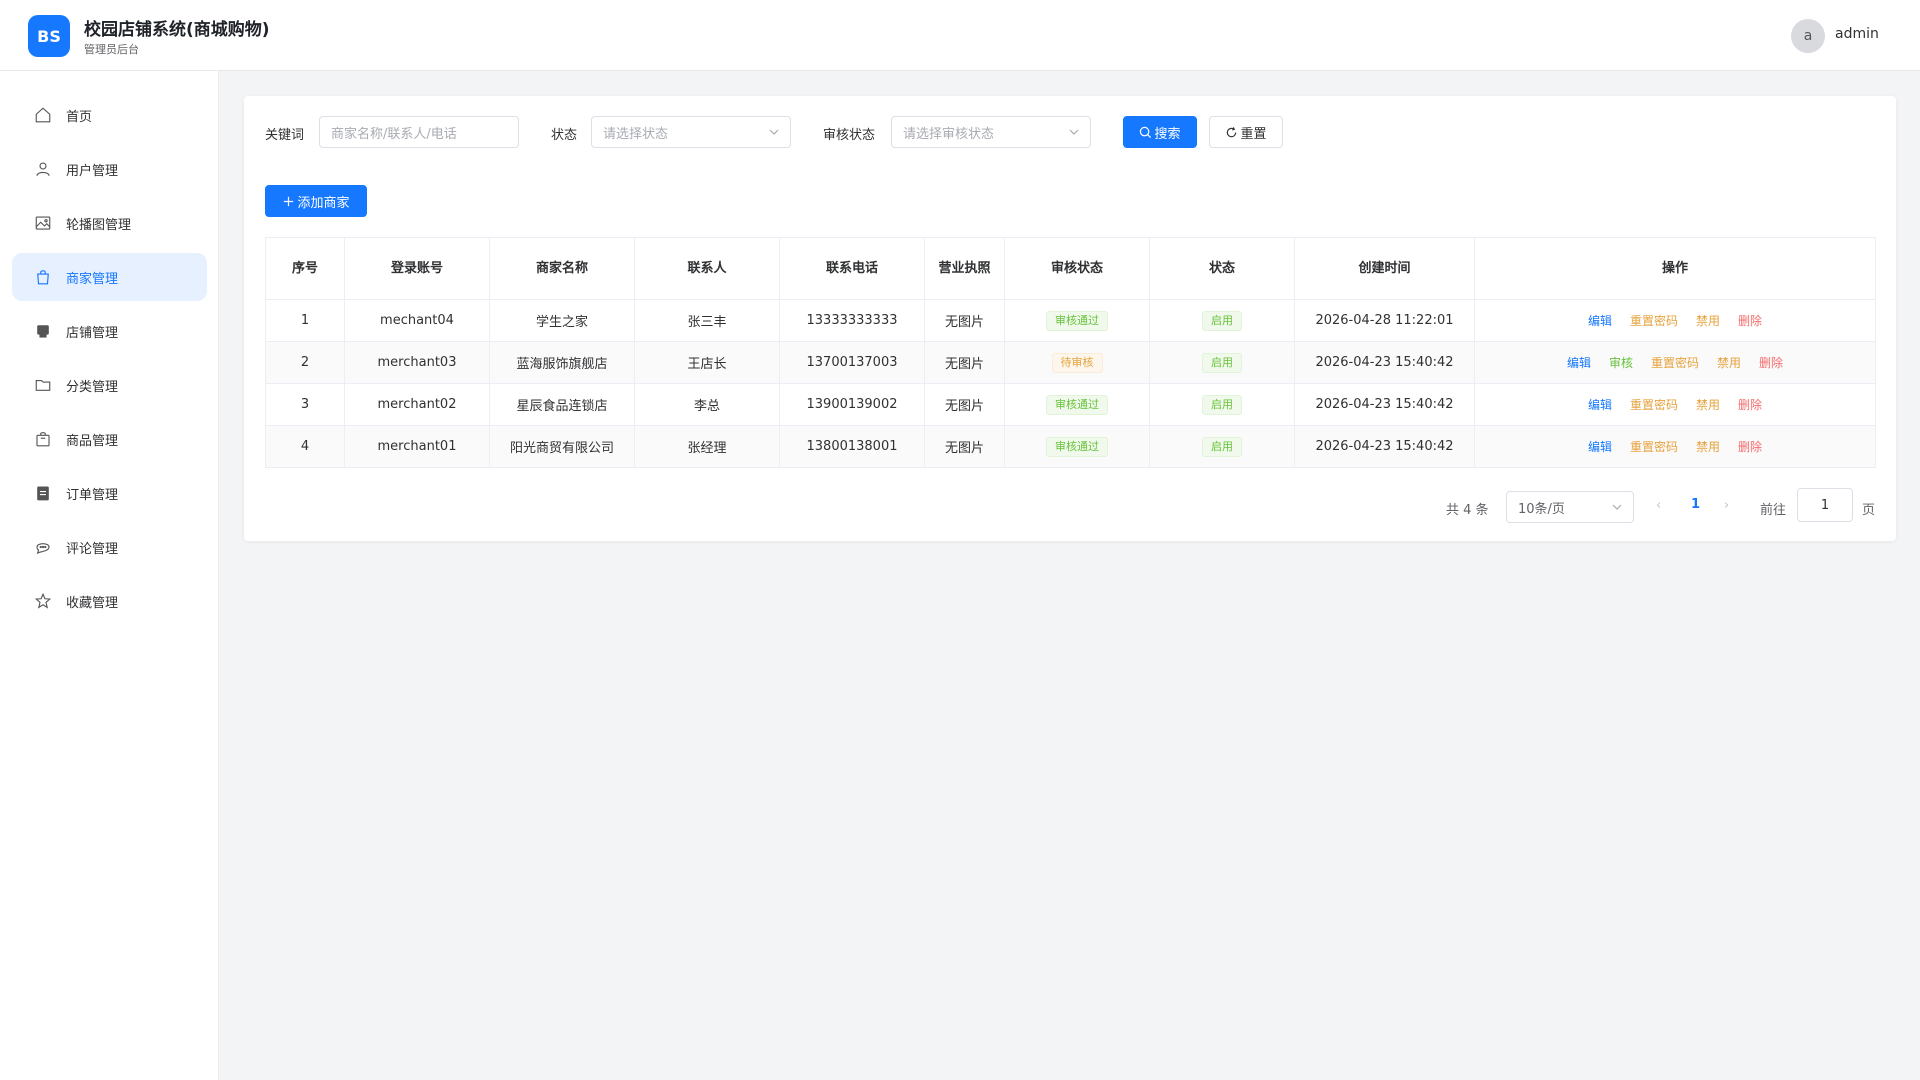 This screenshot has height=1080, width=1920. I want to click on sidebar-item-comments: 评论管理, so click(109, 547).